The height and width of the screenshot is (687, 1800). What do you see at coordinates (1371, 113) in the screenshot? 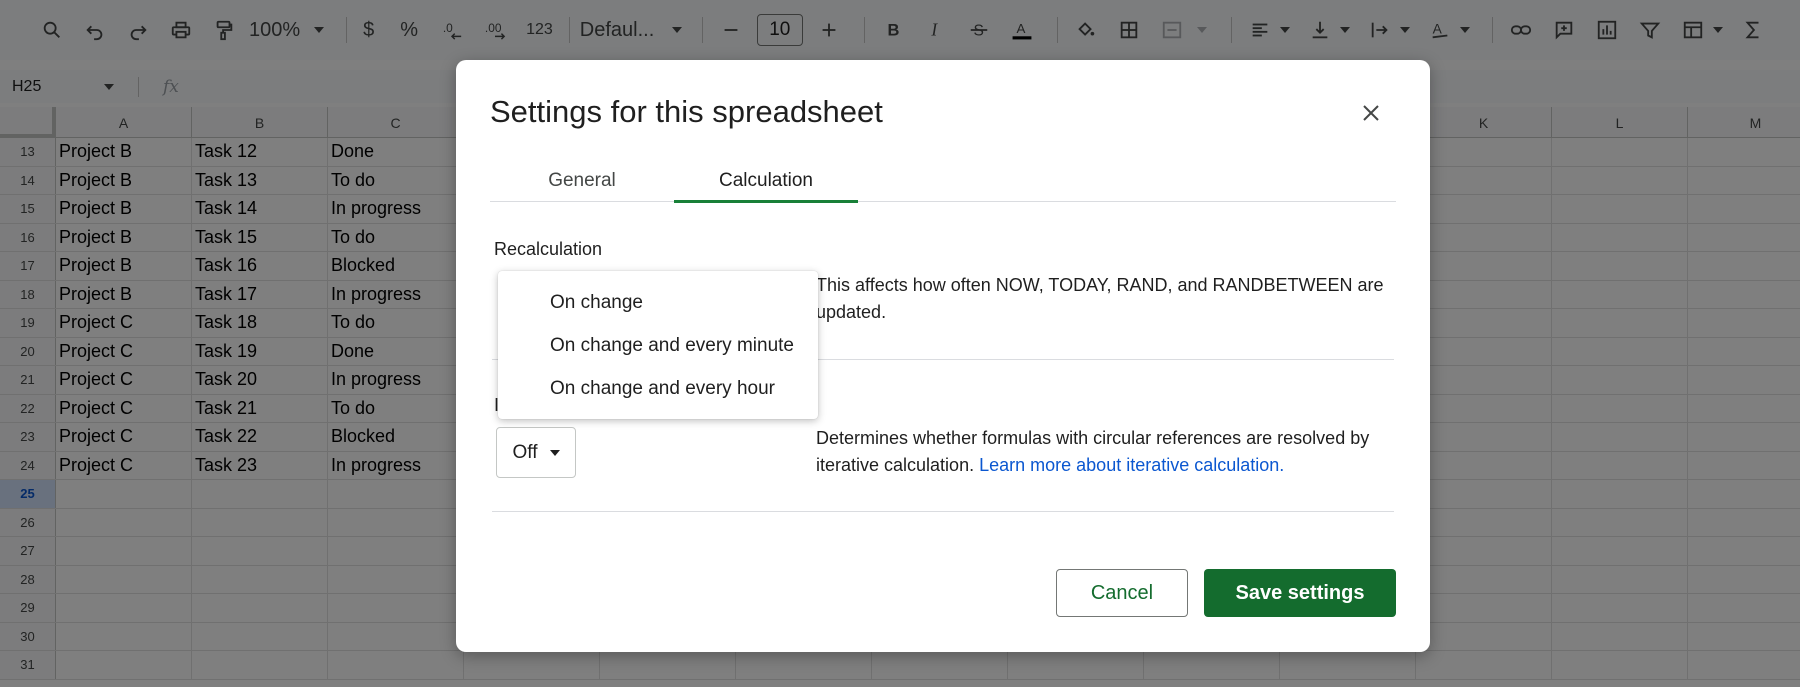
I see `close-icon` at bounding box center [1371, 113].